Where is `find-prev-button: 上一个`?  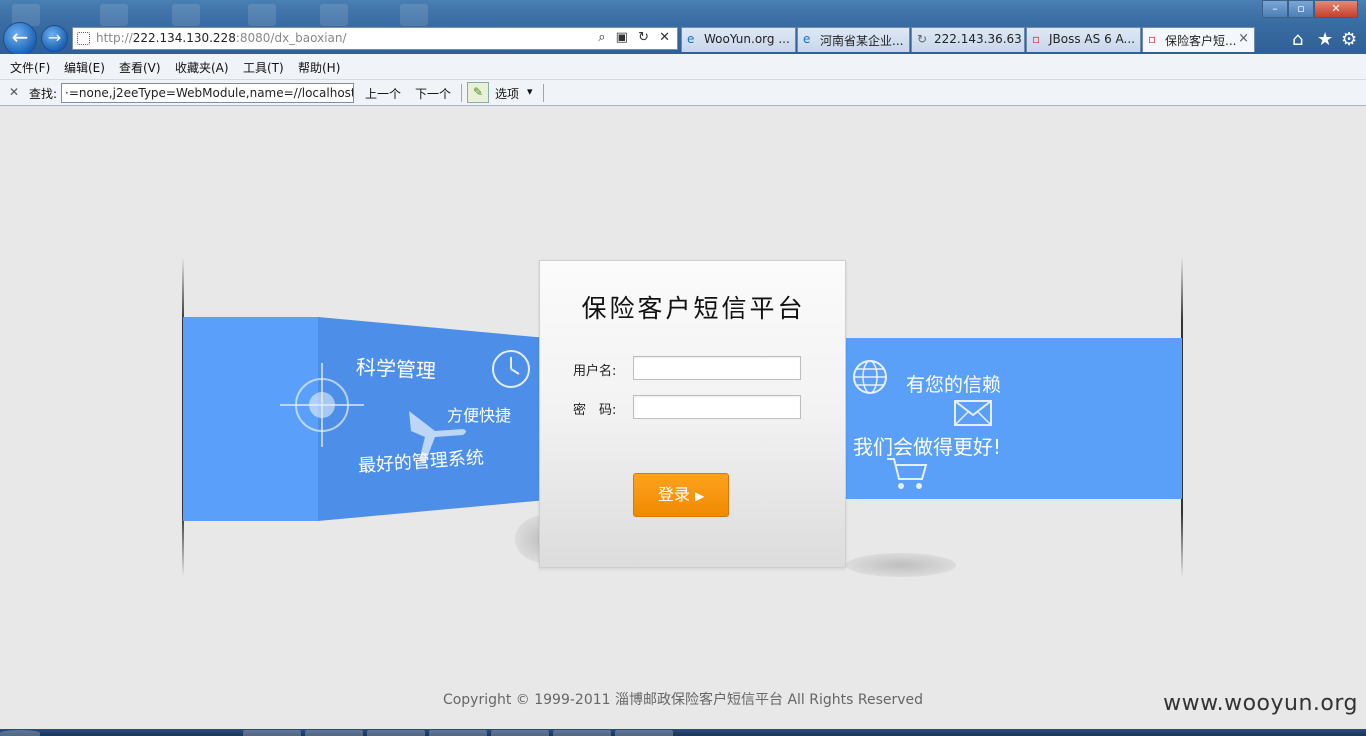
find-prev-button: 上一个 is located at coordinates (383, 93).